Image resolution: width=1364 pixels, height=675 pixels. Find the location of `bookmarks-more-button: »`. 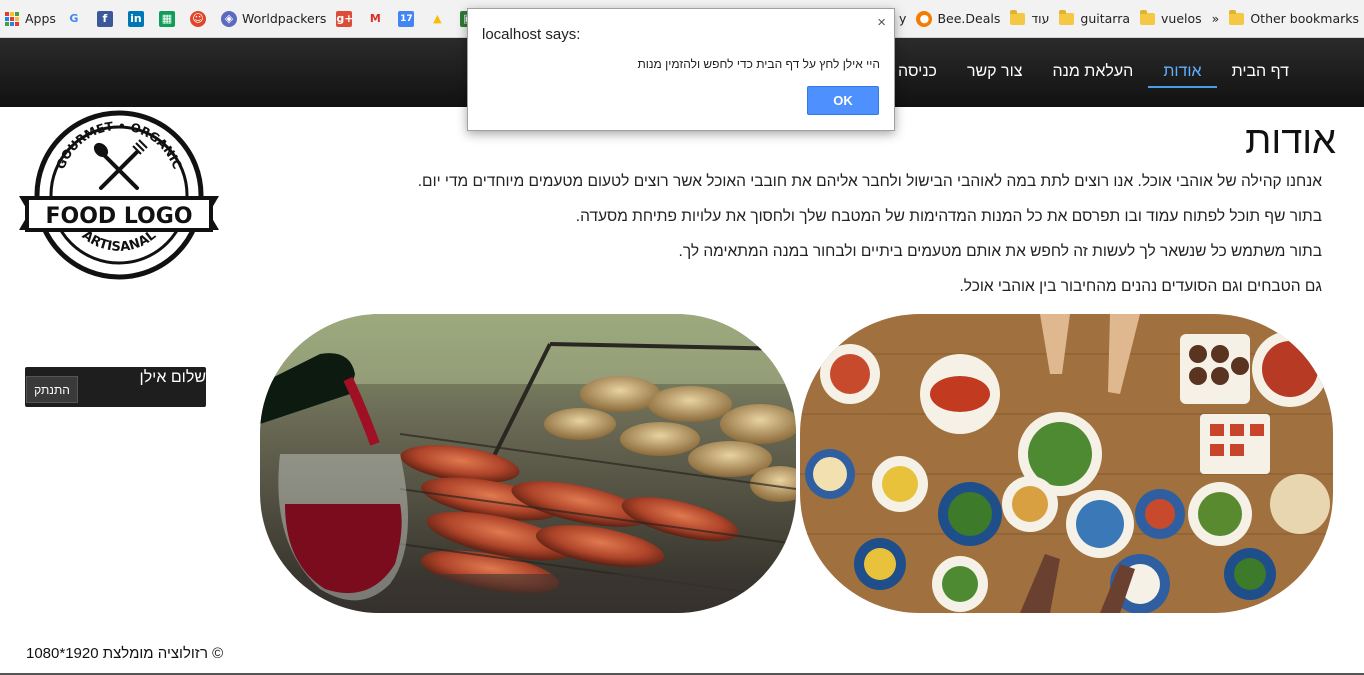

bookmarks-more-button: » is located at coordinates (1216, 19).